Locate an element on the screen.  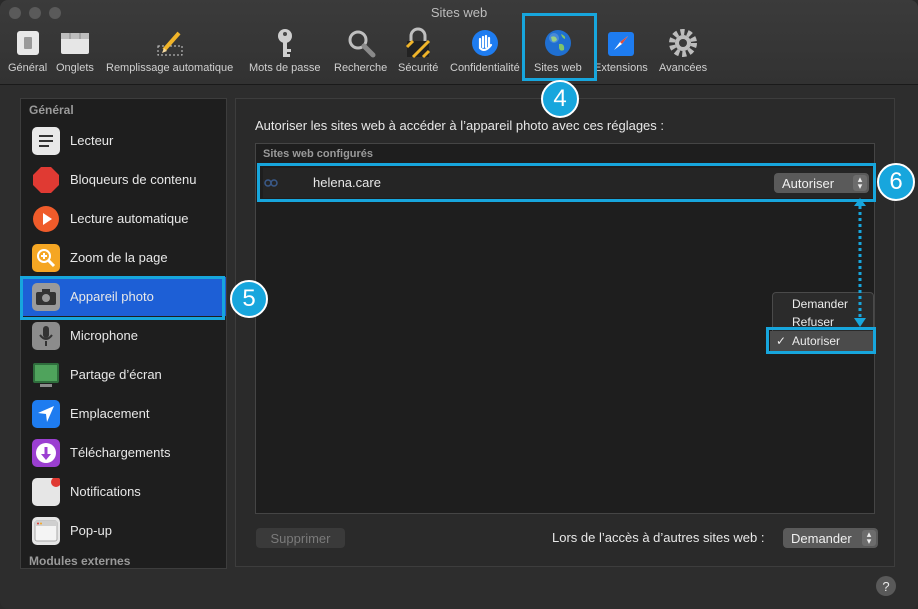
hand-icon is located at coordinates (485, 43).